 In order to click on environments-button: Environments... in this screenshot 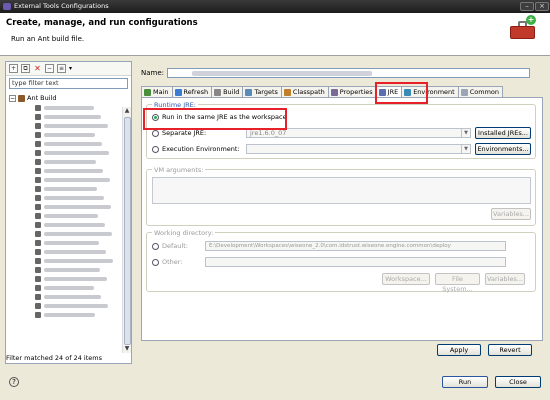, I will do `click(503, 149)`.